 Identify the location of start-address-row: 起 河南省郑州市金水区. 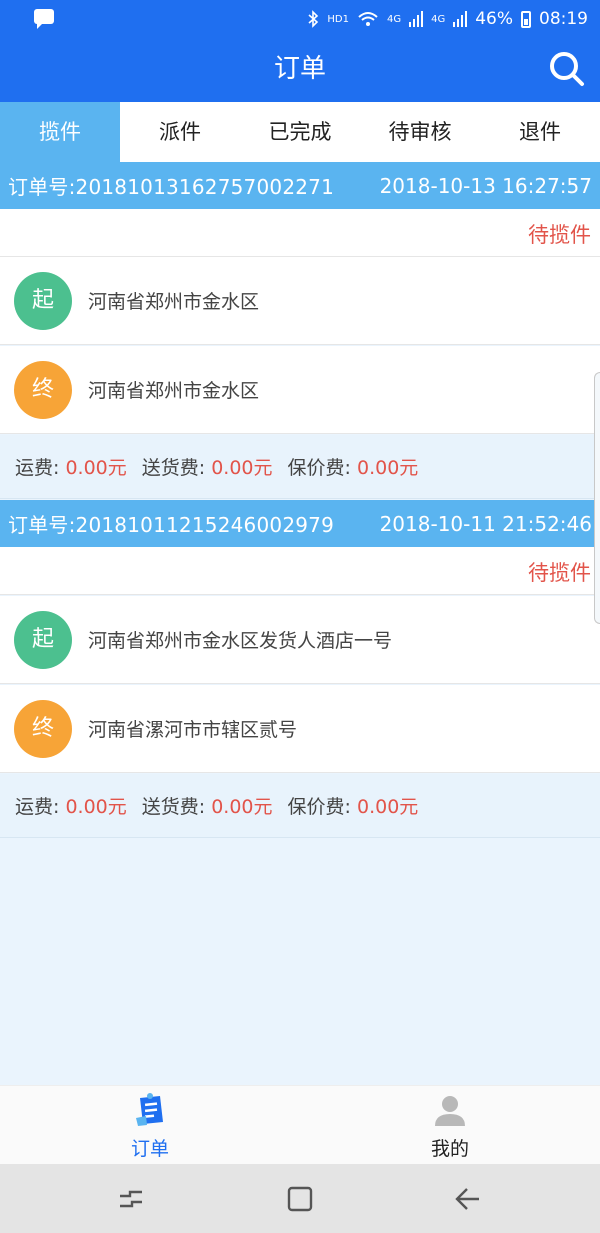
(300, 301).